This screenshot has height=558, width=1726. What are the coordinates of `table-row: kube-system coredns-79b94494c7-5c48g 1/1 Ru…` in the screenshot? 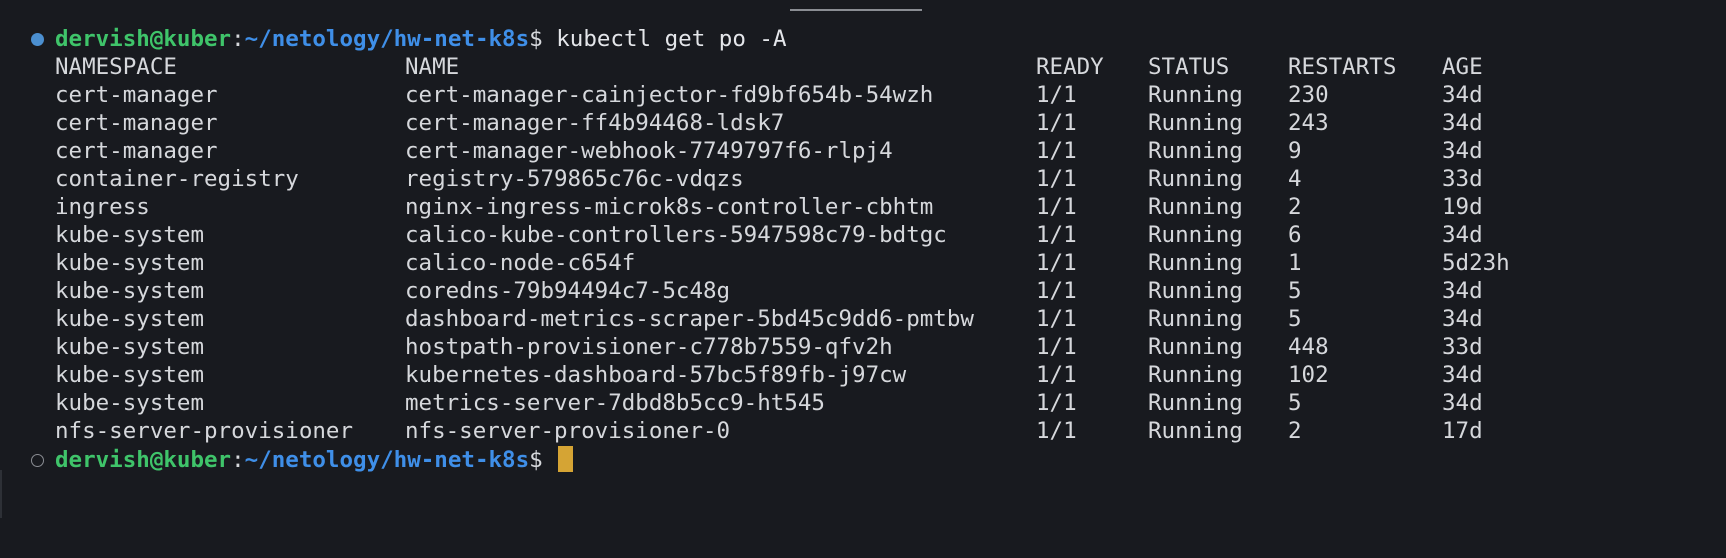 It's located at (863, 291).